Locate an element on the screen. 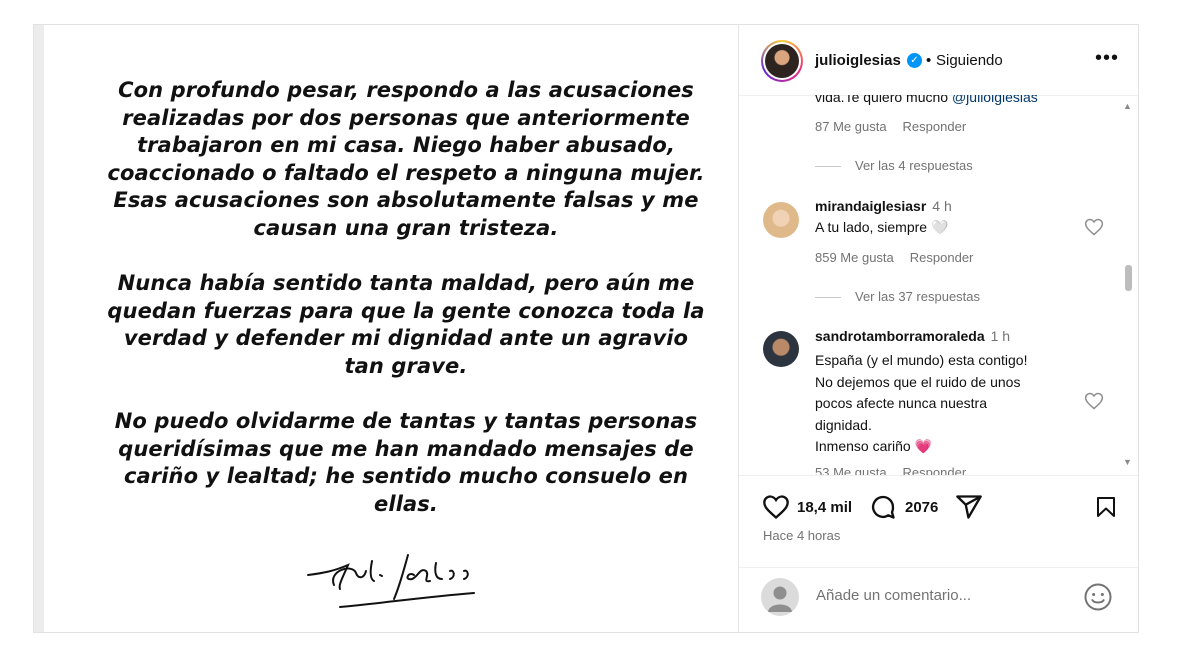 This screenshot has width=1200, height=666. scroll-down-arrow-icon: ▼ is located at coordinates (1127, 462).